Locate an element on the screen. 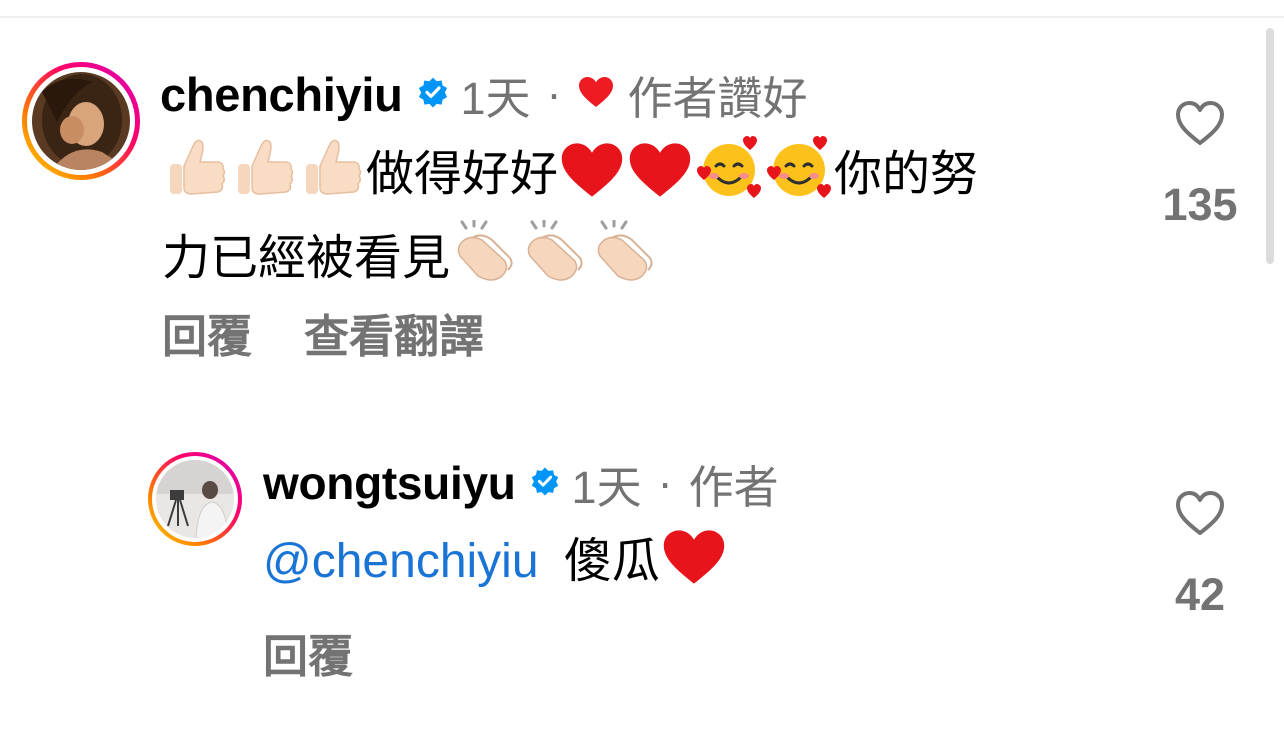  comment-actions: 回覆 is located at coordinates (308, 652).